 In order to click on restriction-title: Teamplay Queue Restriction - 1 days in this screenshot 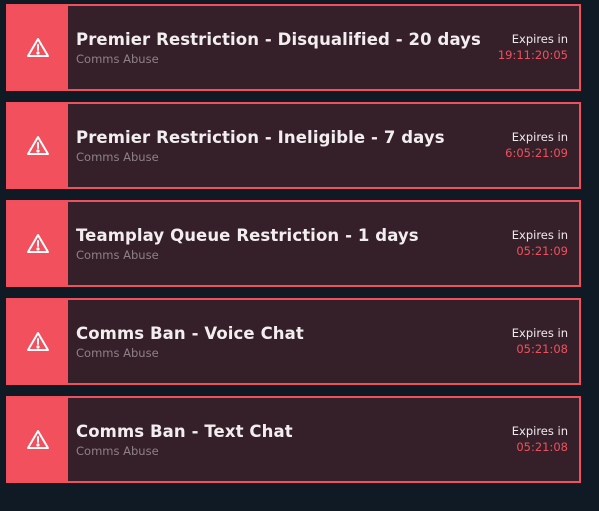, I will do `click(247, 235)`.